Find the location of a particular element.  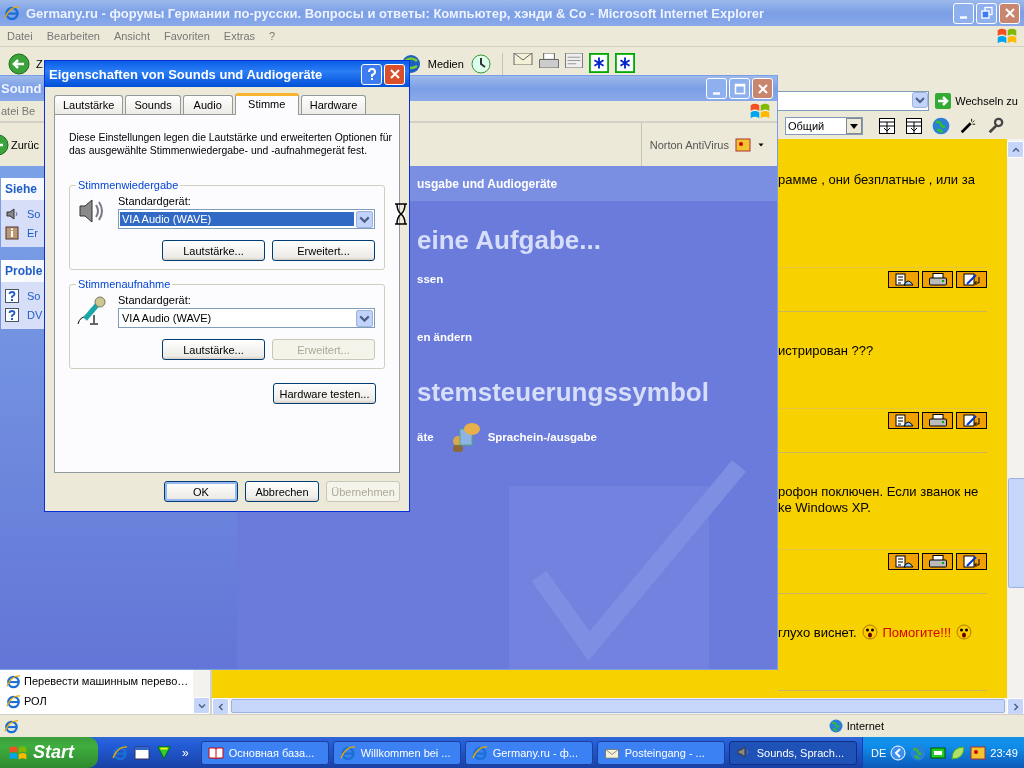

norton-label: Norton AntiVirus is located at coordinates (689, 144).